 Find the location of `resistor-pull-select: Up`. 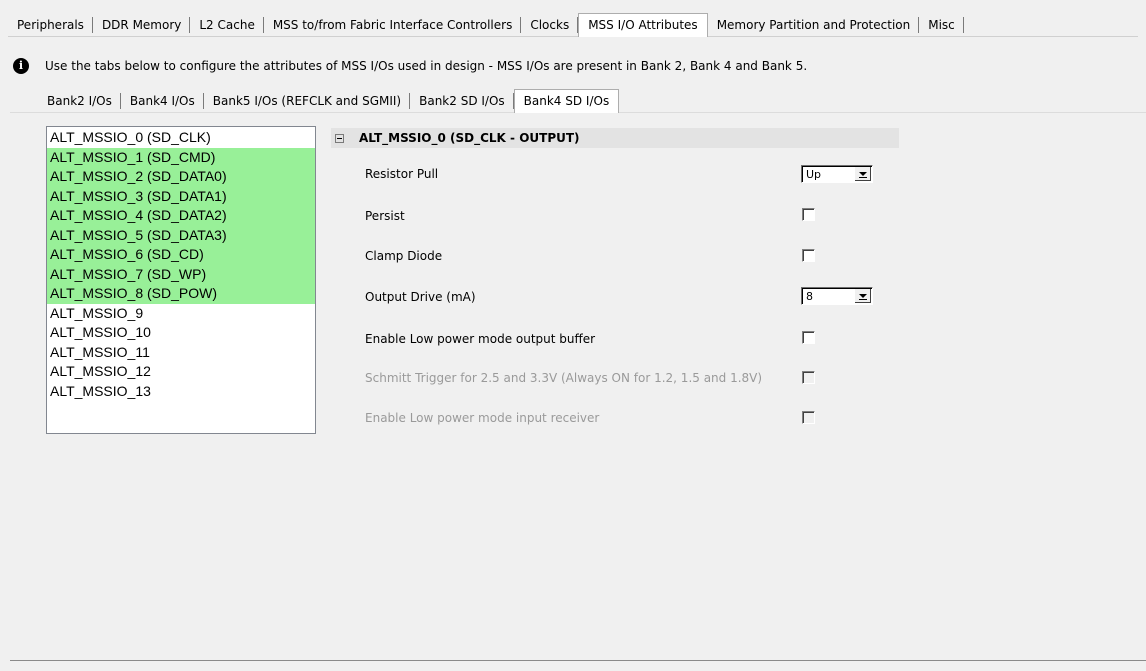

resistor-pull-select: Up is located at coordinates (837, 174).